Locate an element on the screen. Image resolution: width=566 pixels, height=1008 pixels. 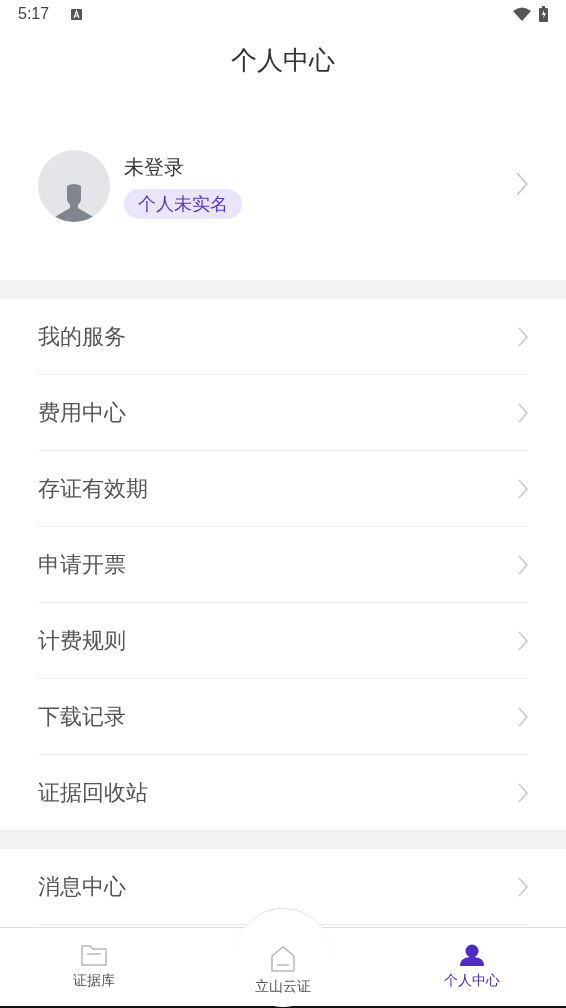
notification-icon is located at coordinates (77, 14).